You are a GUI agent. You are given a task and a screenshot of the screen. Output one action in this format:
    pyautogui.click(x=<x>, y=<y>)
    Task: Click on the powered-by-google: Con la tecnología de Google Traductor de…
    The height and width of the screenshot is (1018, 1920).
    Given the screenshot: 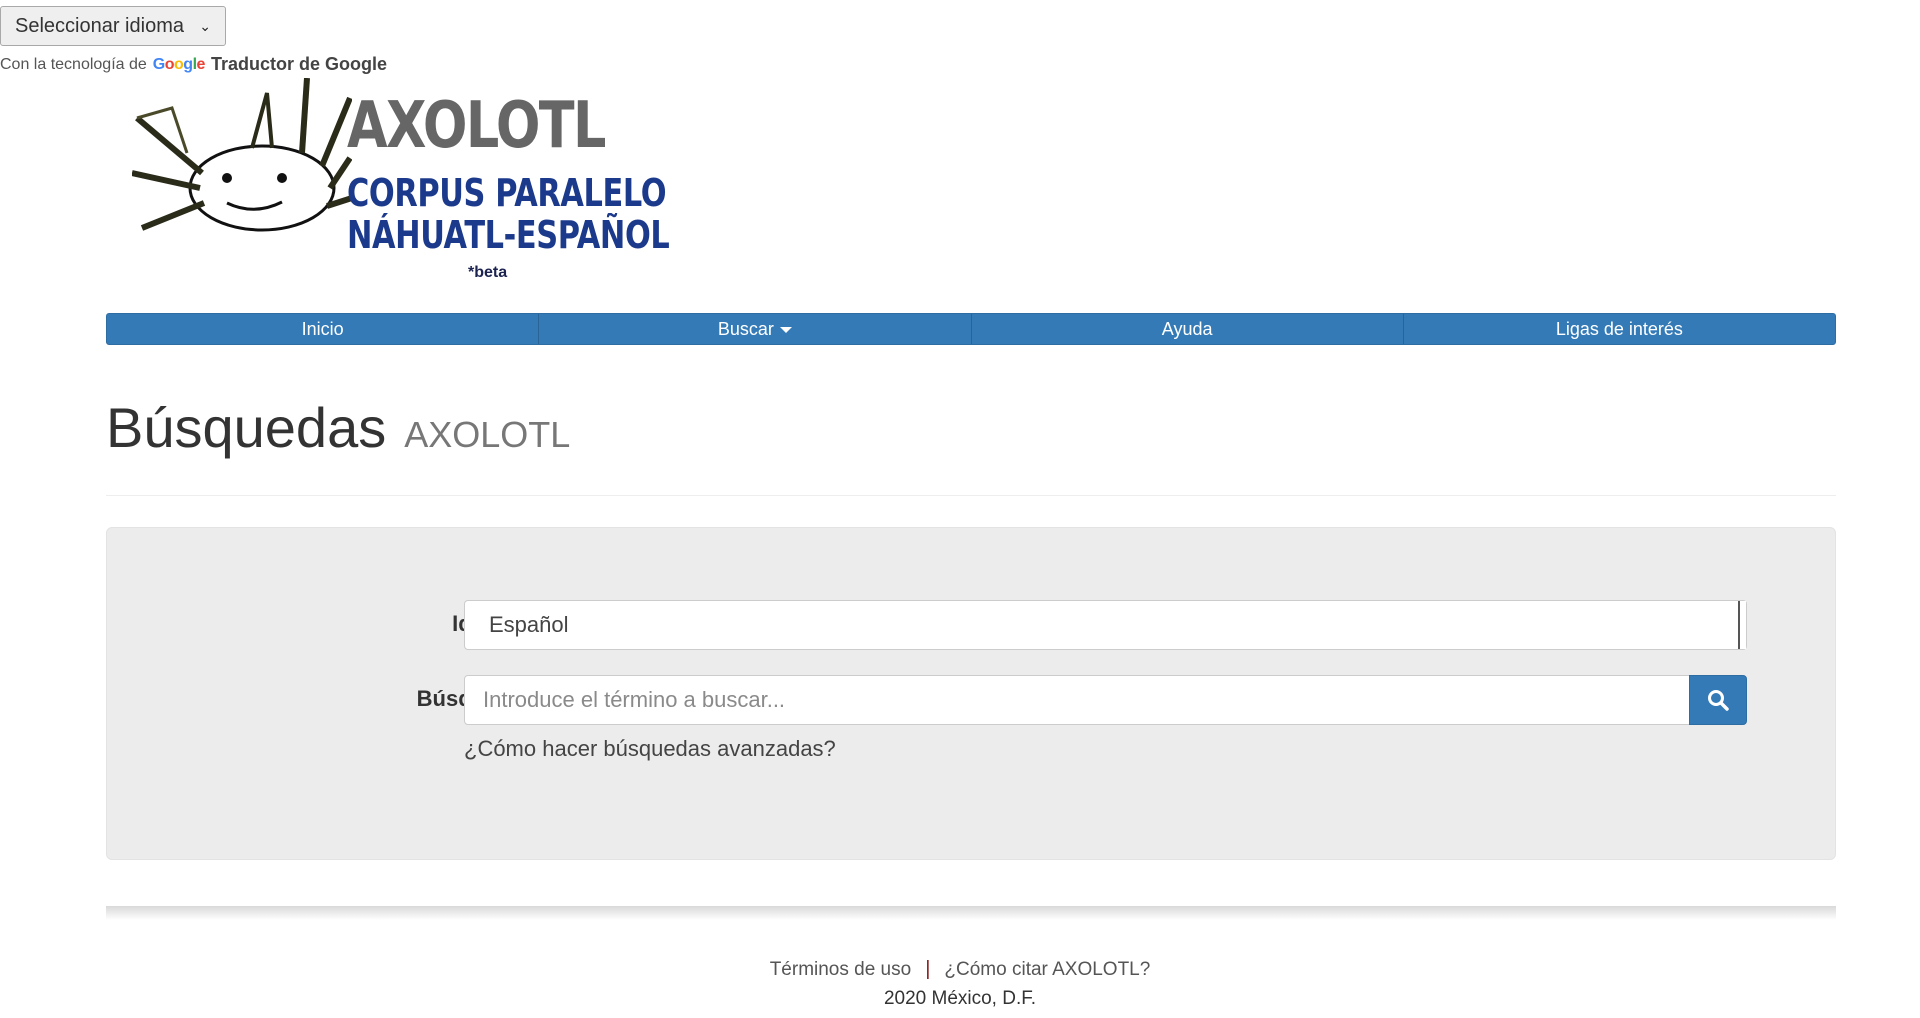 What is the action you would take?
    pyautogui.click(x=193, y=64)
    